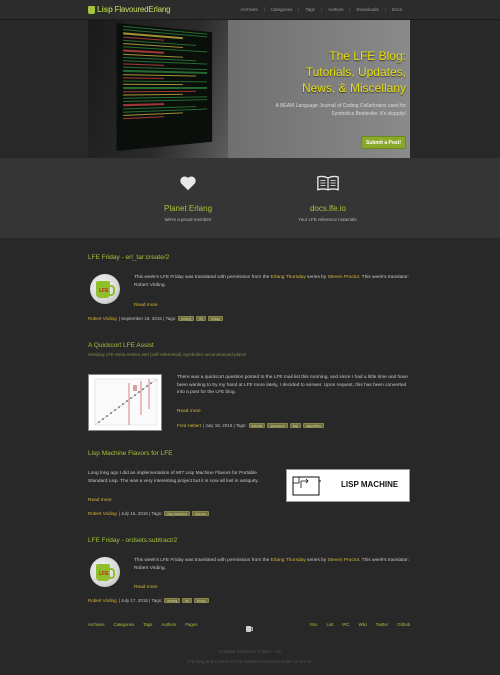 This screenshot has width=500, height=675. Describe the element at coordinates (140, 600) in the screenshot. I see `post-date: | July 17, 2015 | Tags:` at that location.